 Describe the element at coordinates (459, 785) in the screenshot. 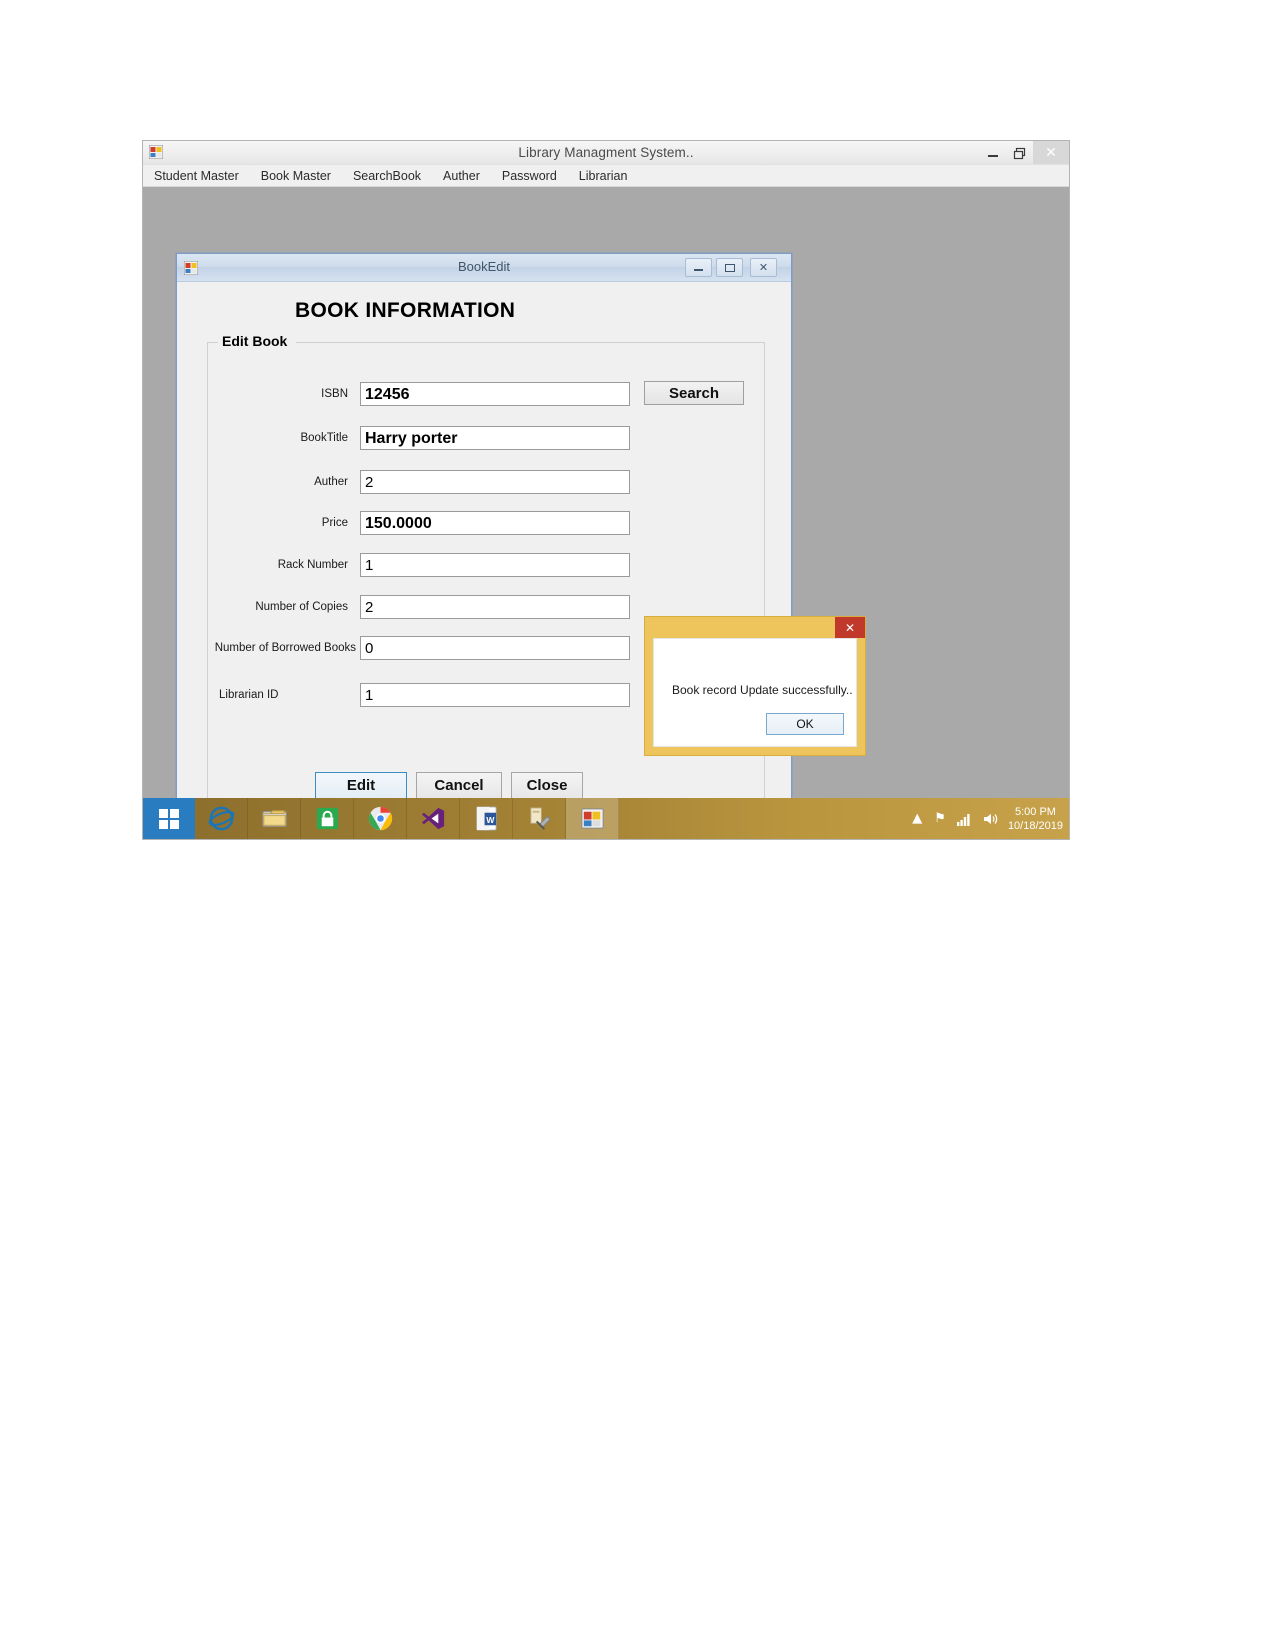

I see `cancel-button: Cancel` at that location.